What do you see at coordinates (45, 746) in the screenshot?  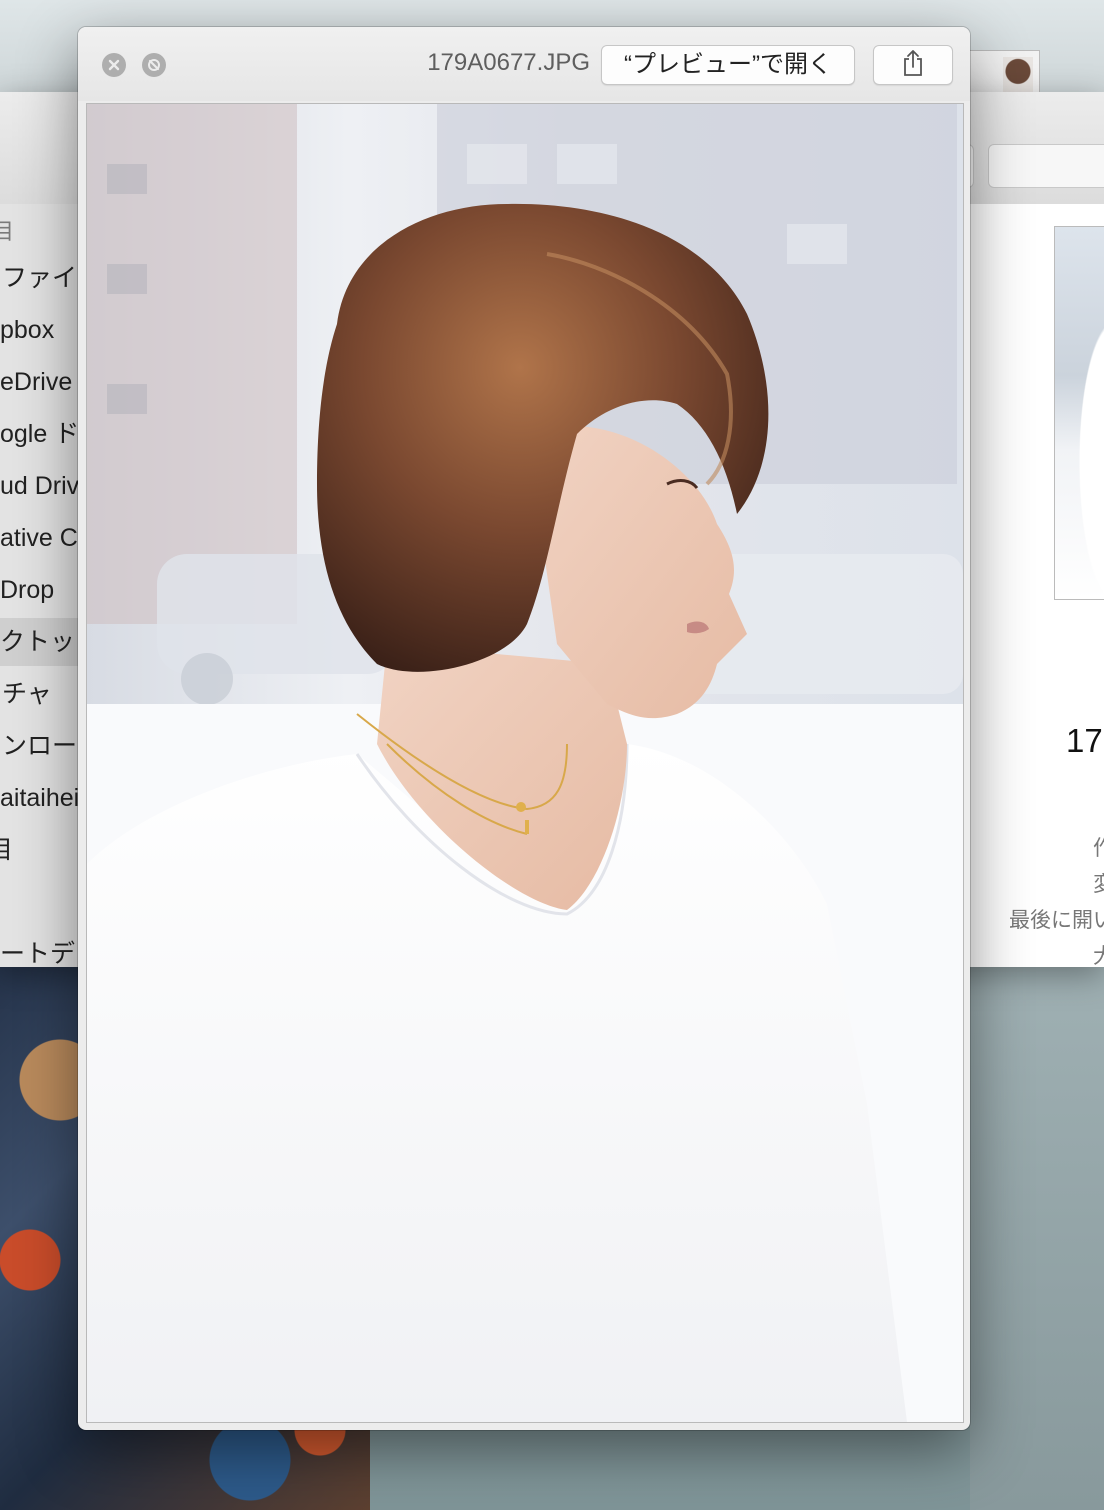 I see `sidebar-item-downloads: ンロー` at bounding box center [45, 746].